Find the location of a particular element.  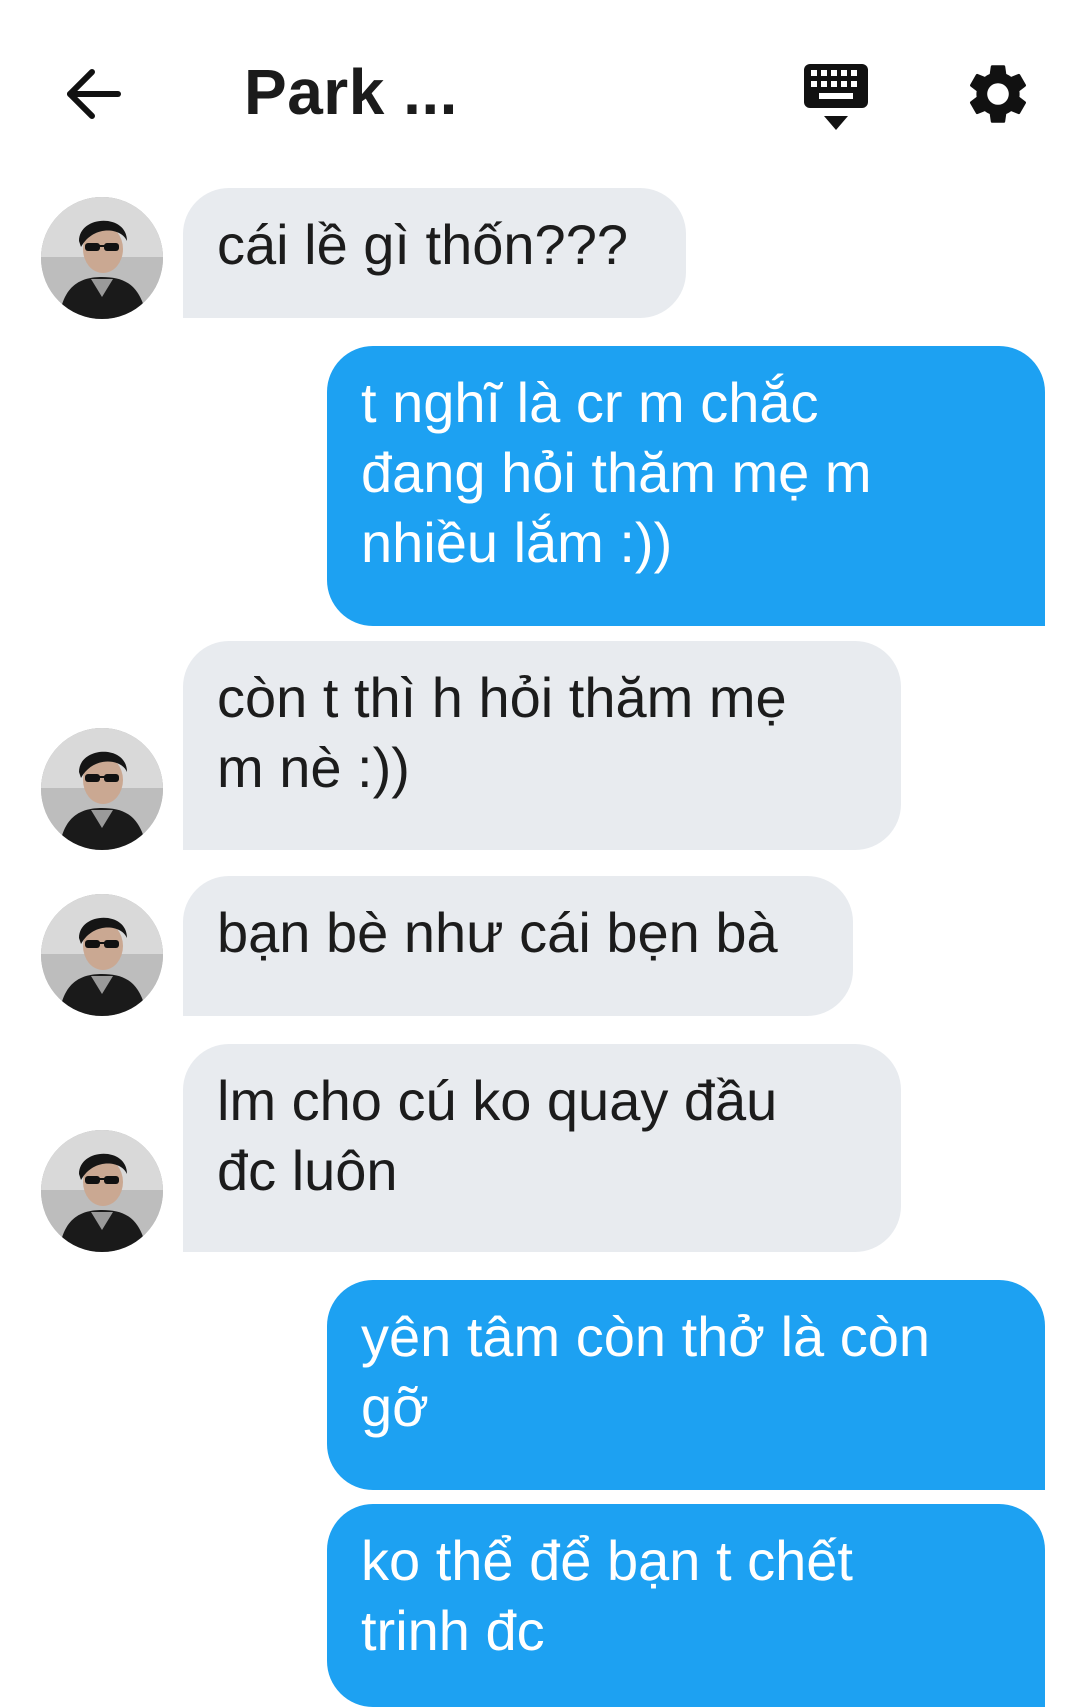

gear-icon is located at coordinates (998, 94).